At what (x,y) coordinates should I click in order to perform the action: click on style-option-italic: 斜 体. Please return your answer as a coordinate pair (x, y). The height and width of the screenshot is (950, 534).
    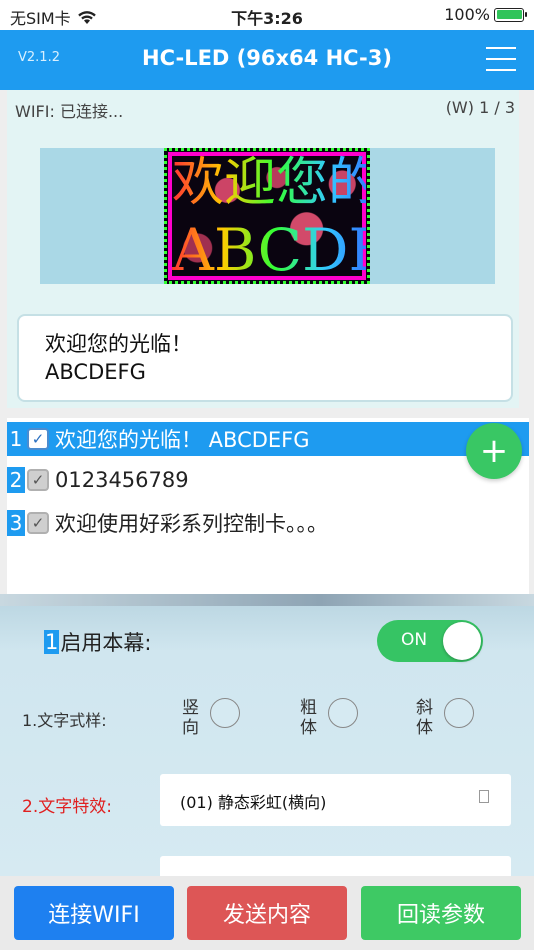
    Looking at the image, I should click on (445, 718).